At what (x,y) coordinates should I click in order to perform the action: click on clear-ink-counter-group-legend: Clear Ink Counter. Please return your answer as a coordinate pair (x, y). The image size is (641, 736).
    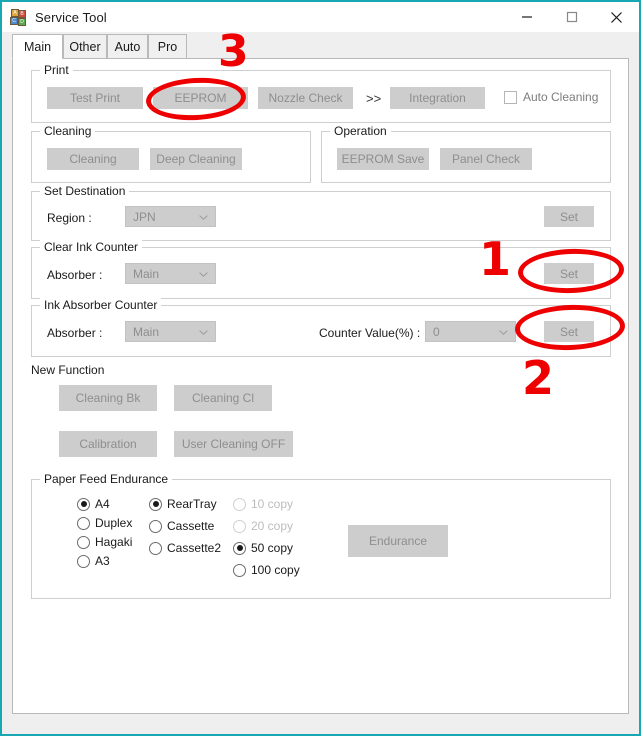
    Looking at the image, I should click on (91, 247).